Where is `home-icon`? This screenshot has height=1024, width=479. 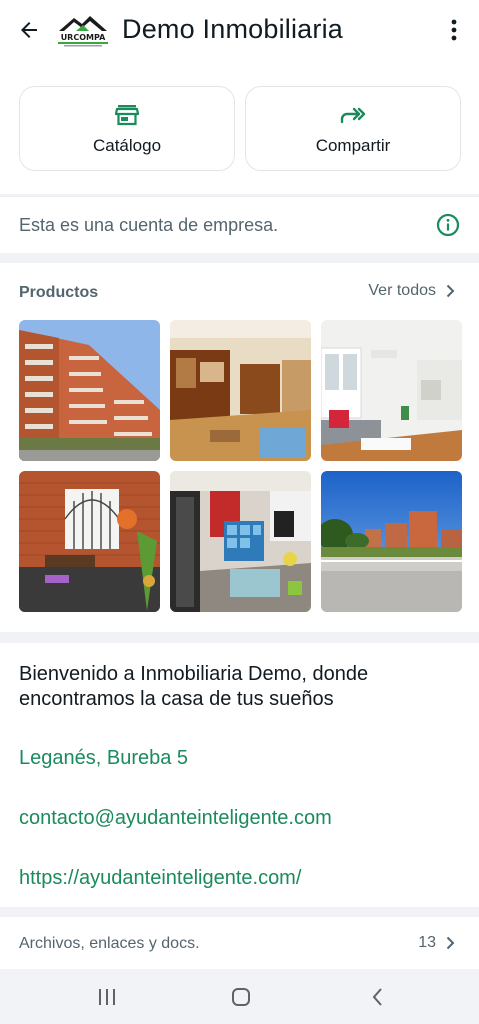 home-icon is located at coordinates (241, 997).